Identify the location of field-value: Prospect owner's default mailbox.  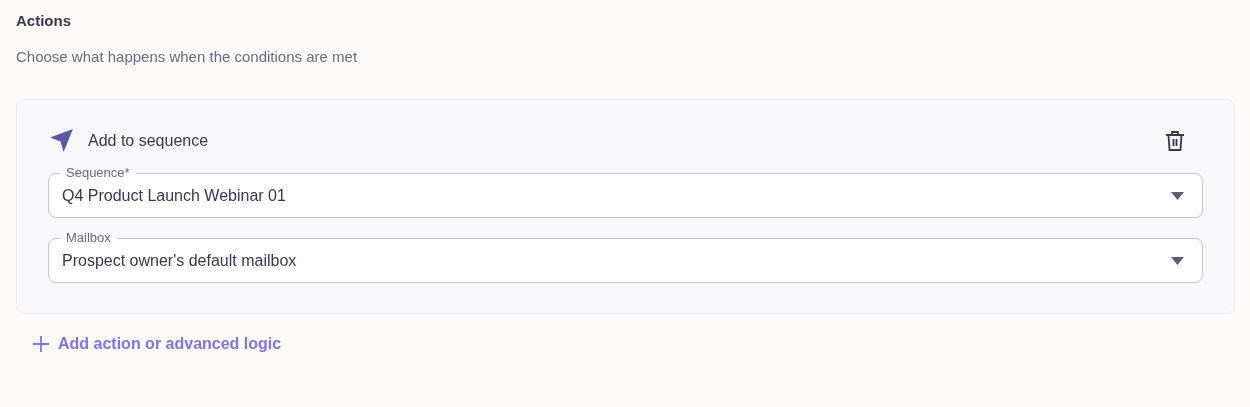
(179, 261).